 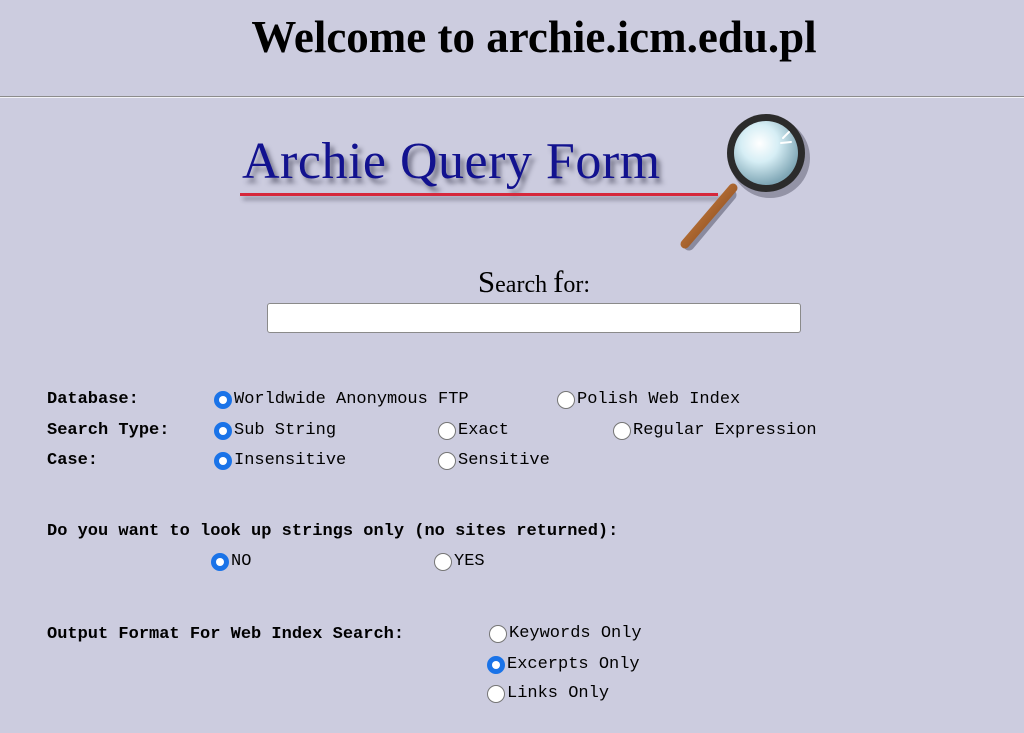 What do you see at coordinates (73, 460) in the screenshot?
I see `case-label: Case:` at bounding box center [73, 460].